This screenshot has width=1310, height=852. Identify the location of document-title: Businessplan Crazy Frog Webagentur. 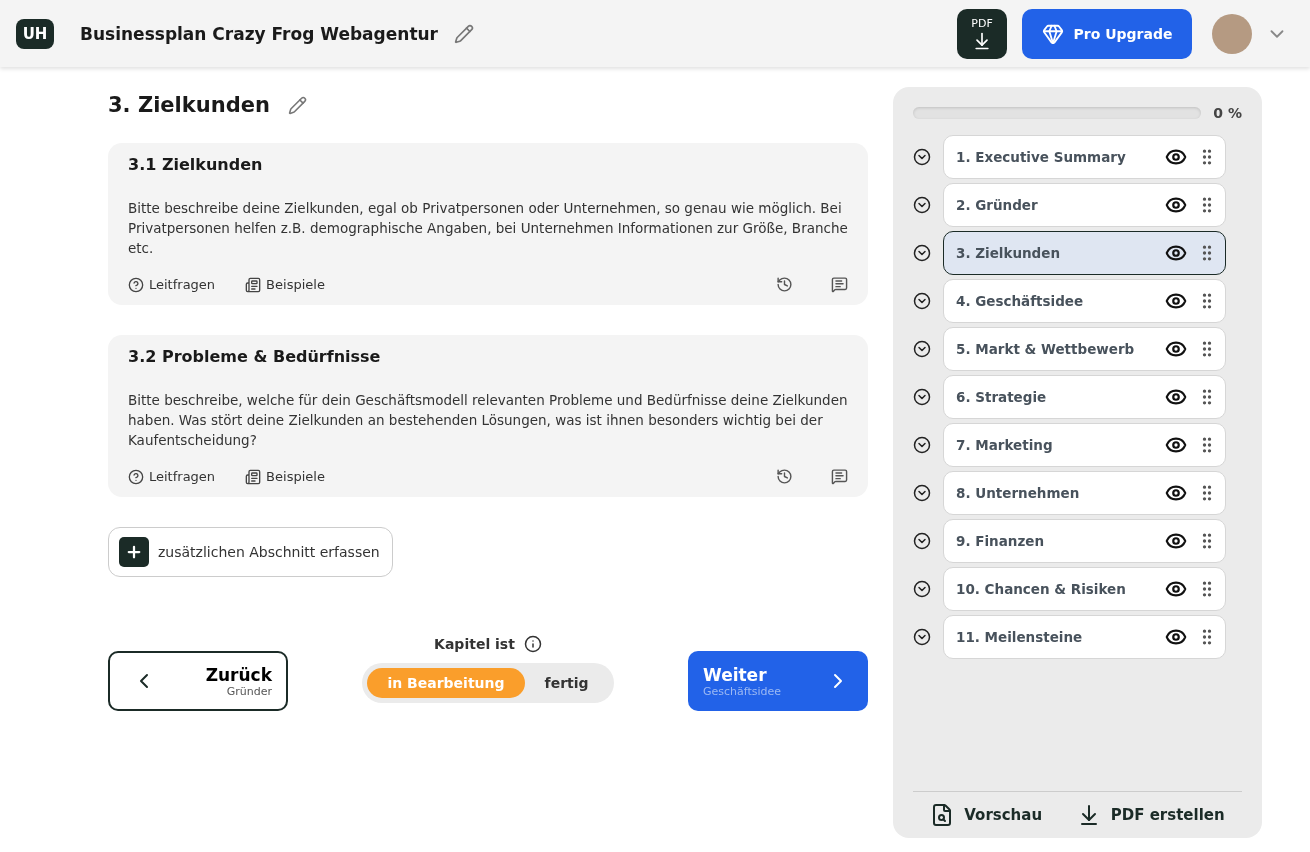
(259, 33).